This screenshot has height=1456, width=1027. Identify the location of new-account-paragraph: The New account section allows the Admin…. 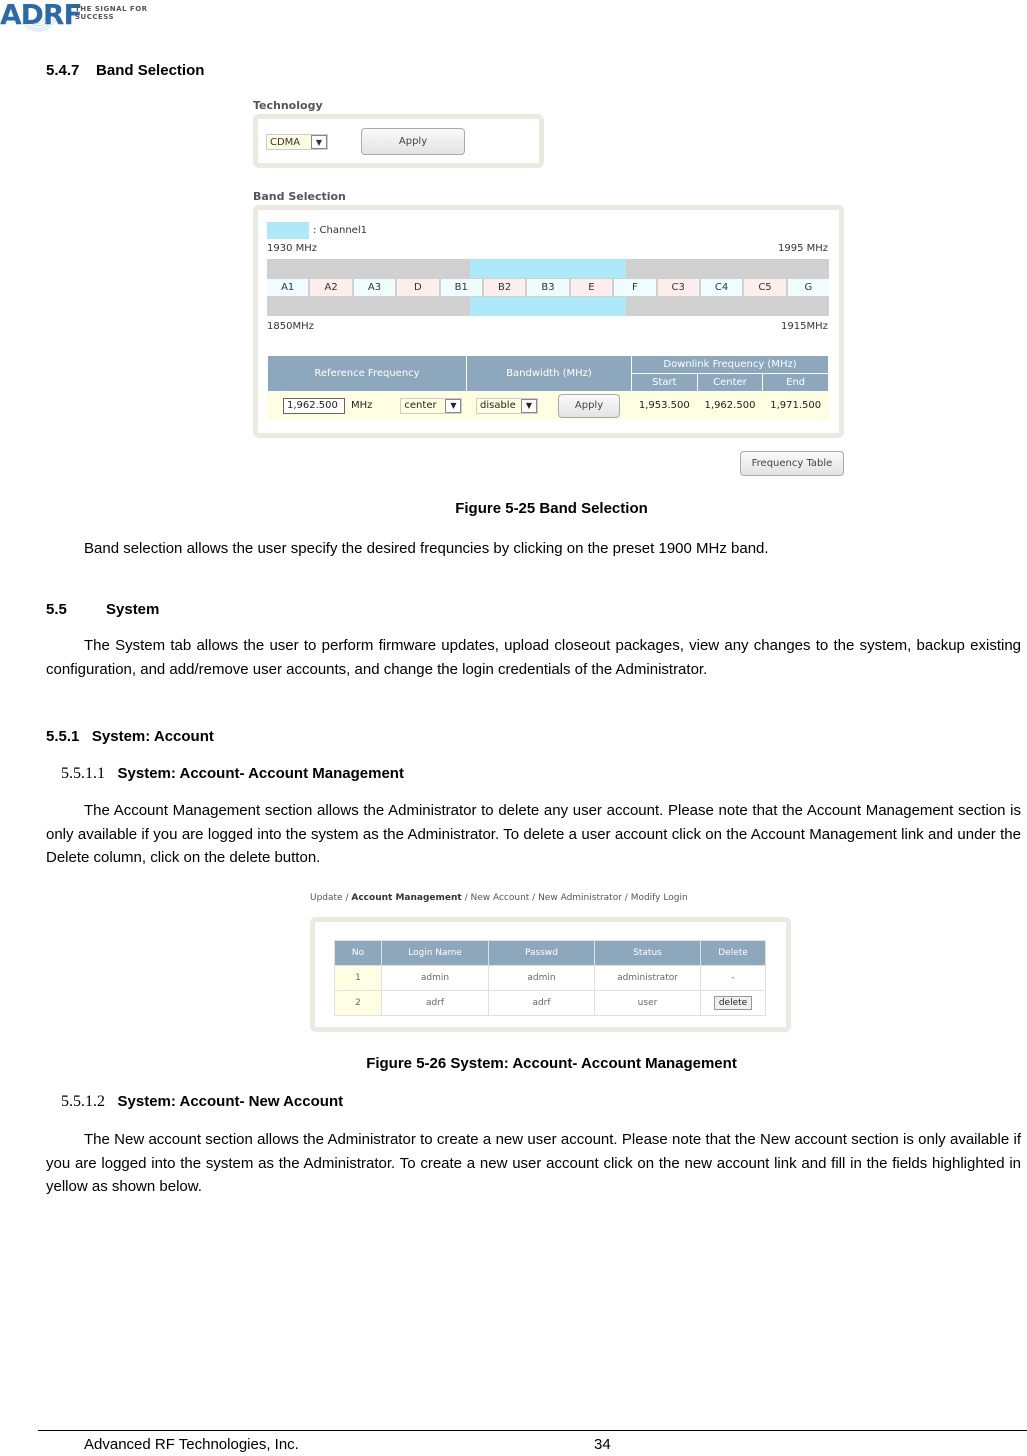
(533, 1163).